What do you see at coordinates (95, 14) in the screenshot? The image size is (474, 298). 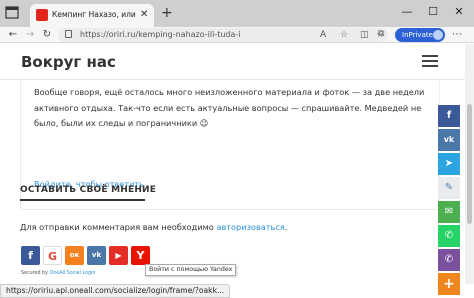 I see `tab-title: Кемпинг Нахазо, или Туда и Отс` at bounding box center [95, 14].